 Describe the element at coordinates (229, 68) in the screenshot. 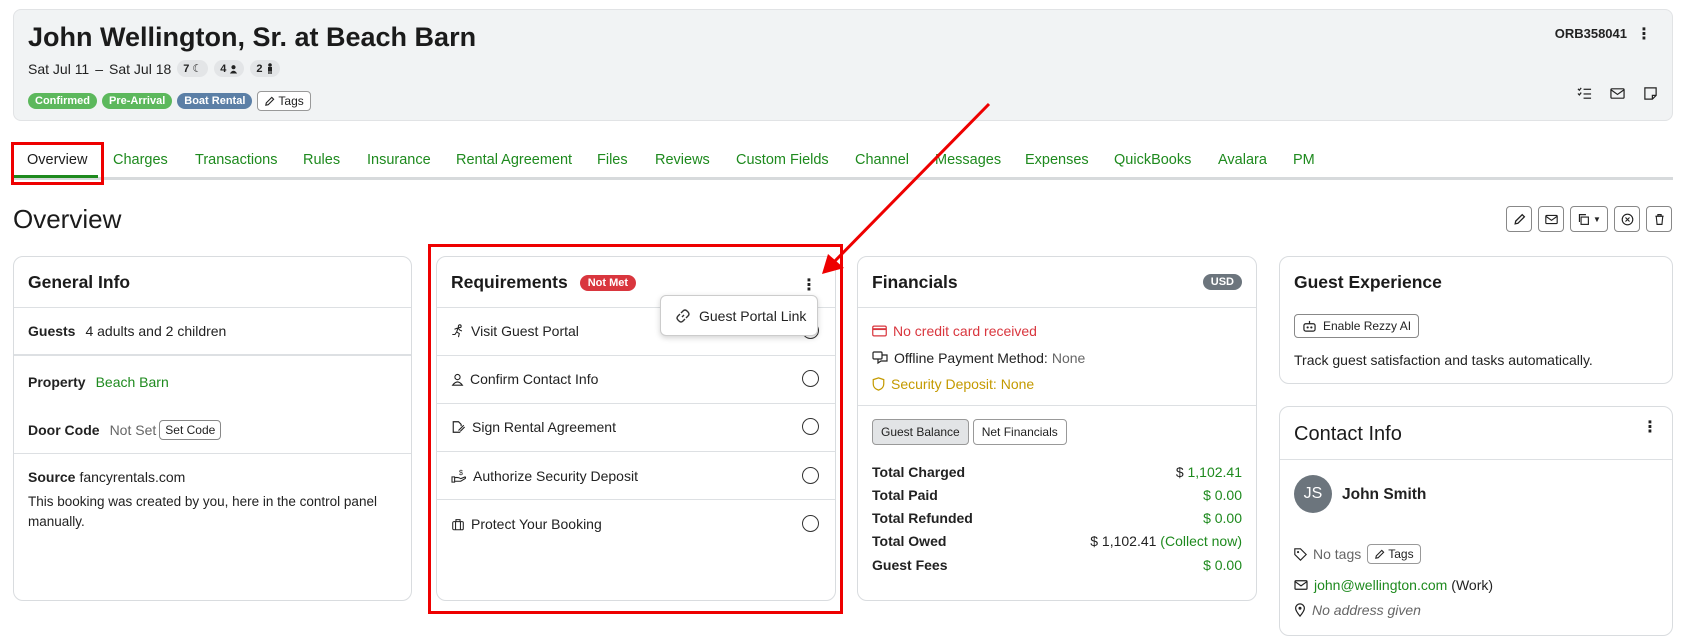

I see `adults-pill: 4` at that location.